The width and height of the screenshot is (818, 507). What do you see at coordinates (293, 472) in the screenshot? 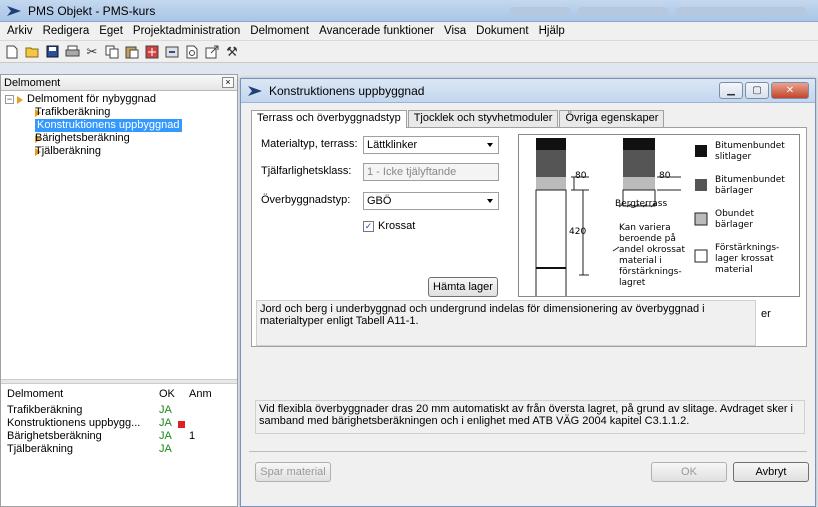
I see `spar-material-button: Spar material` at bounding box center [293, 472].